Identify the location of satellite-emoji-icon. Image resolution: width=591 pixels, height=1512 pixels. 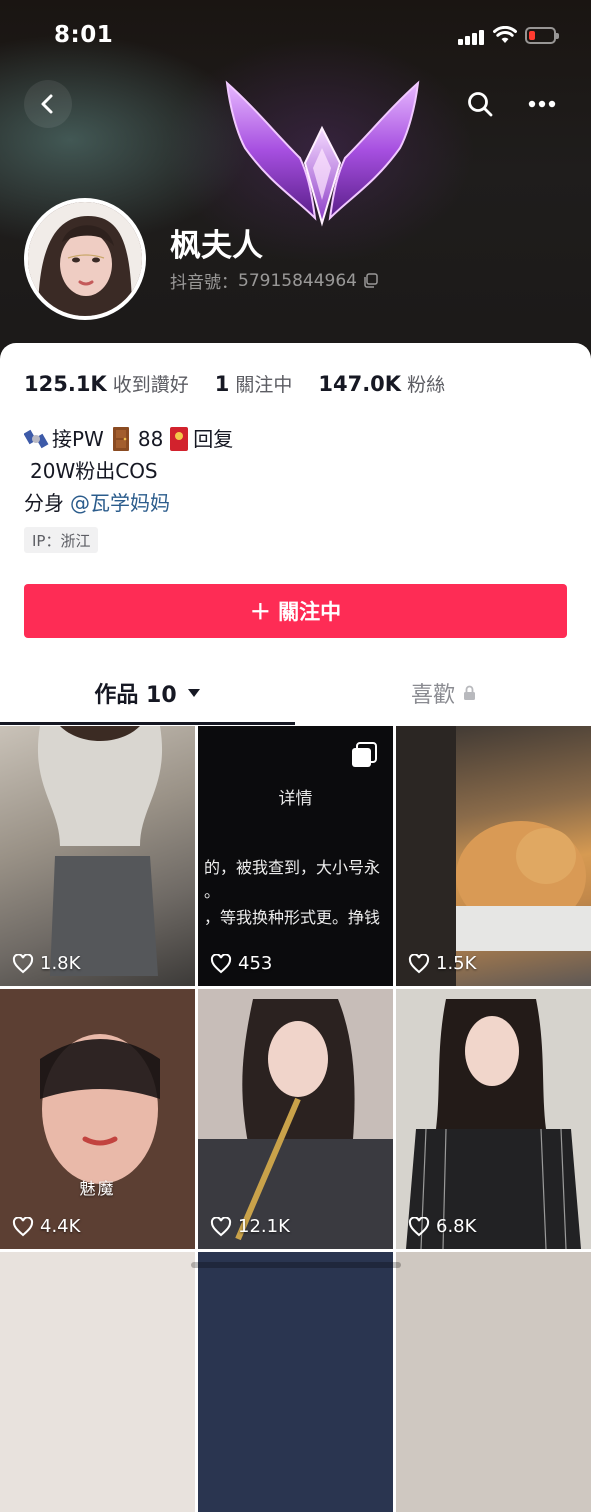
(36, 439).